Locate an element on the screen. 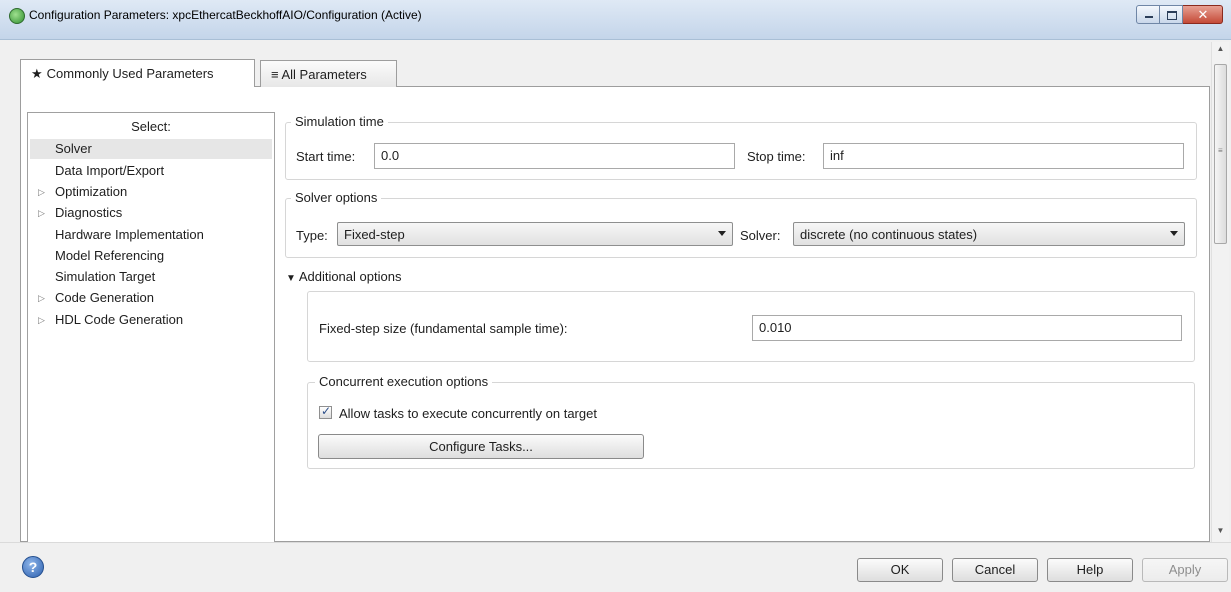 The height and width of the screenshot is (592, 1231). type-label: Type: is located at coordinates (312, 235).